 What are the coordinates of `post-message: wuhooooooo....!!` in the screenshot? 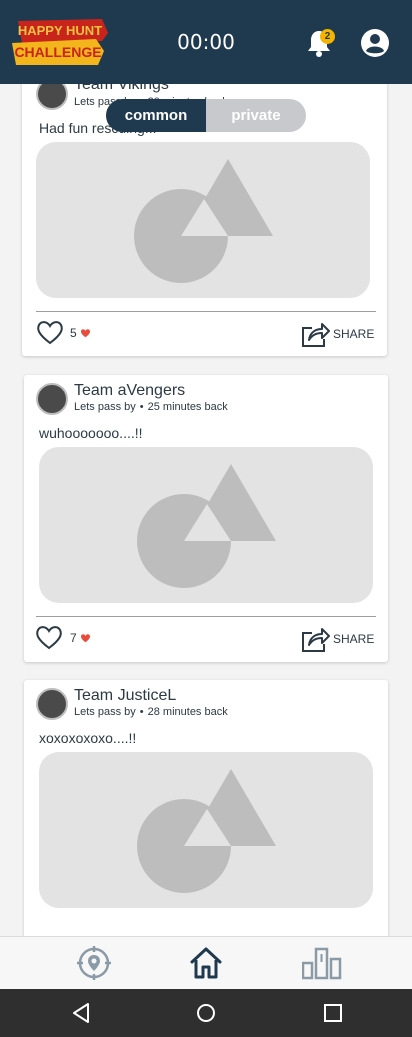 It's located at (91, 433).